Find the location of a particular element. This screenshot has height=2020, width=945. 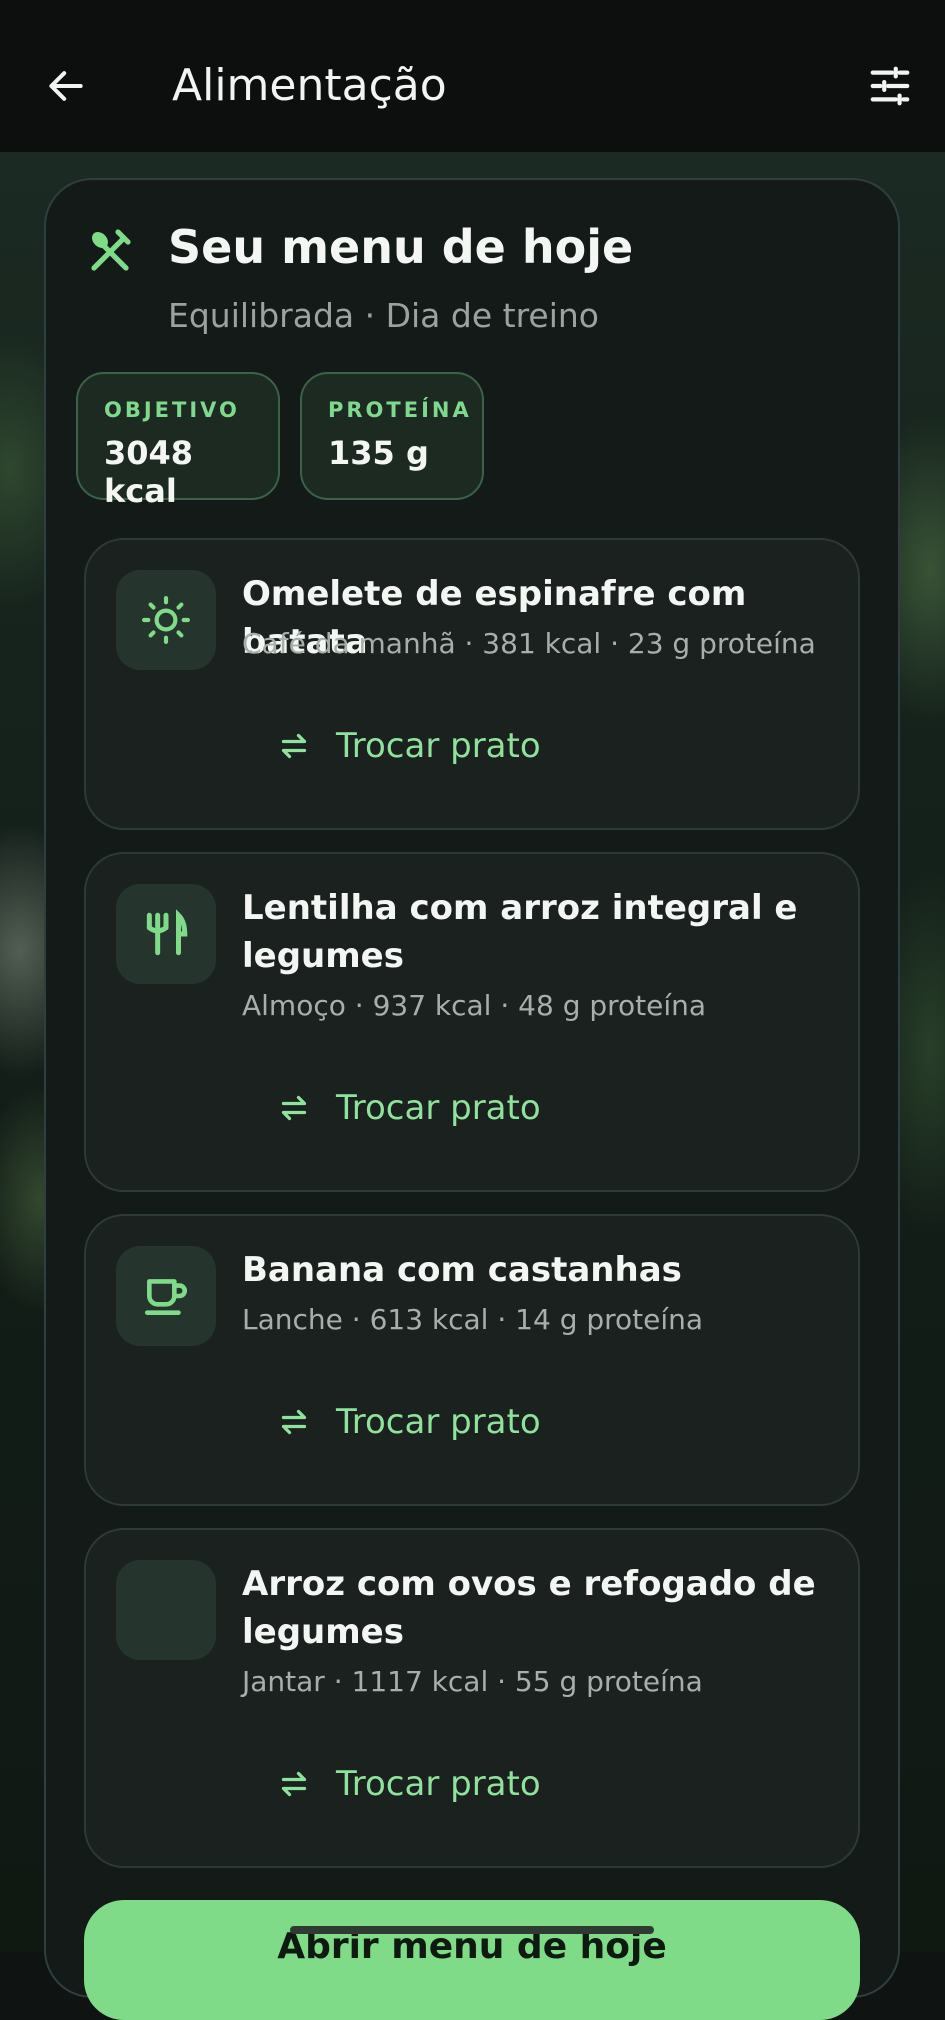

fork-knife-icon is located at coordinates (167, 932).